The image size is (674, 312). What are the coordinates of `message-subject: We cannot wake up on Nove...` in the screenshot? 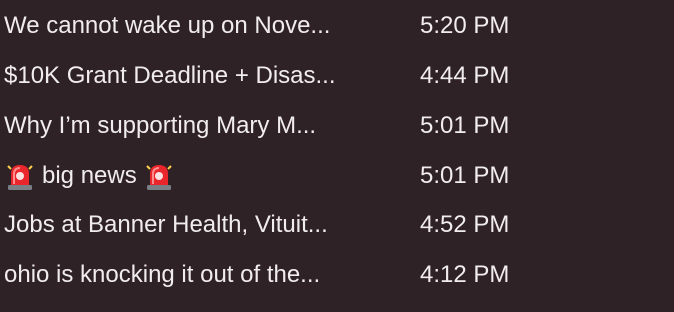 It's located at (167, 25).